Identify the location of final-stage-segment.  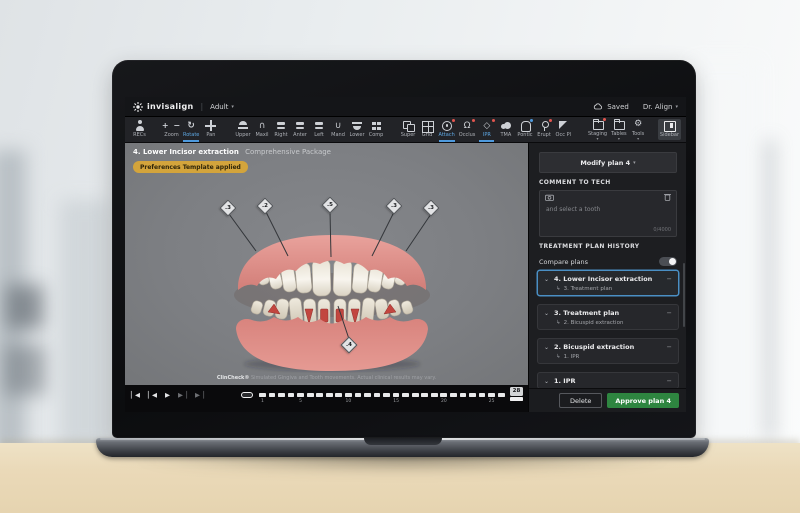
(516, 399).